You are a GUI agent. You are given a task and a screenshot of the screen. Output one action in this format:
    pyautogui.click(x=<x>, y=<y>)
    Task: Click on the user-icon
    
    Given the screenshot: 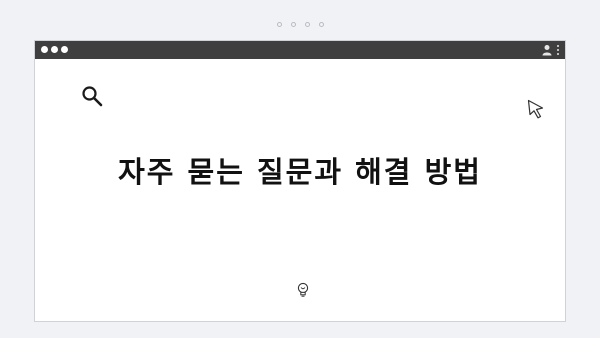 What is the action you would take?
    pyautogui.click(x=547, y=50)
    